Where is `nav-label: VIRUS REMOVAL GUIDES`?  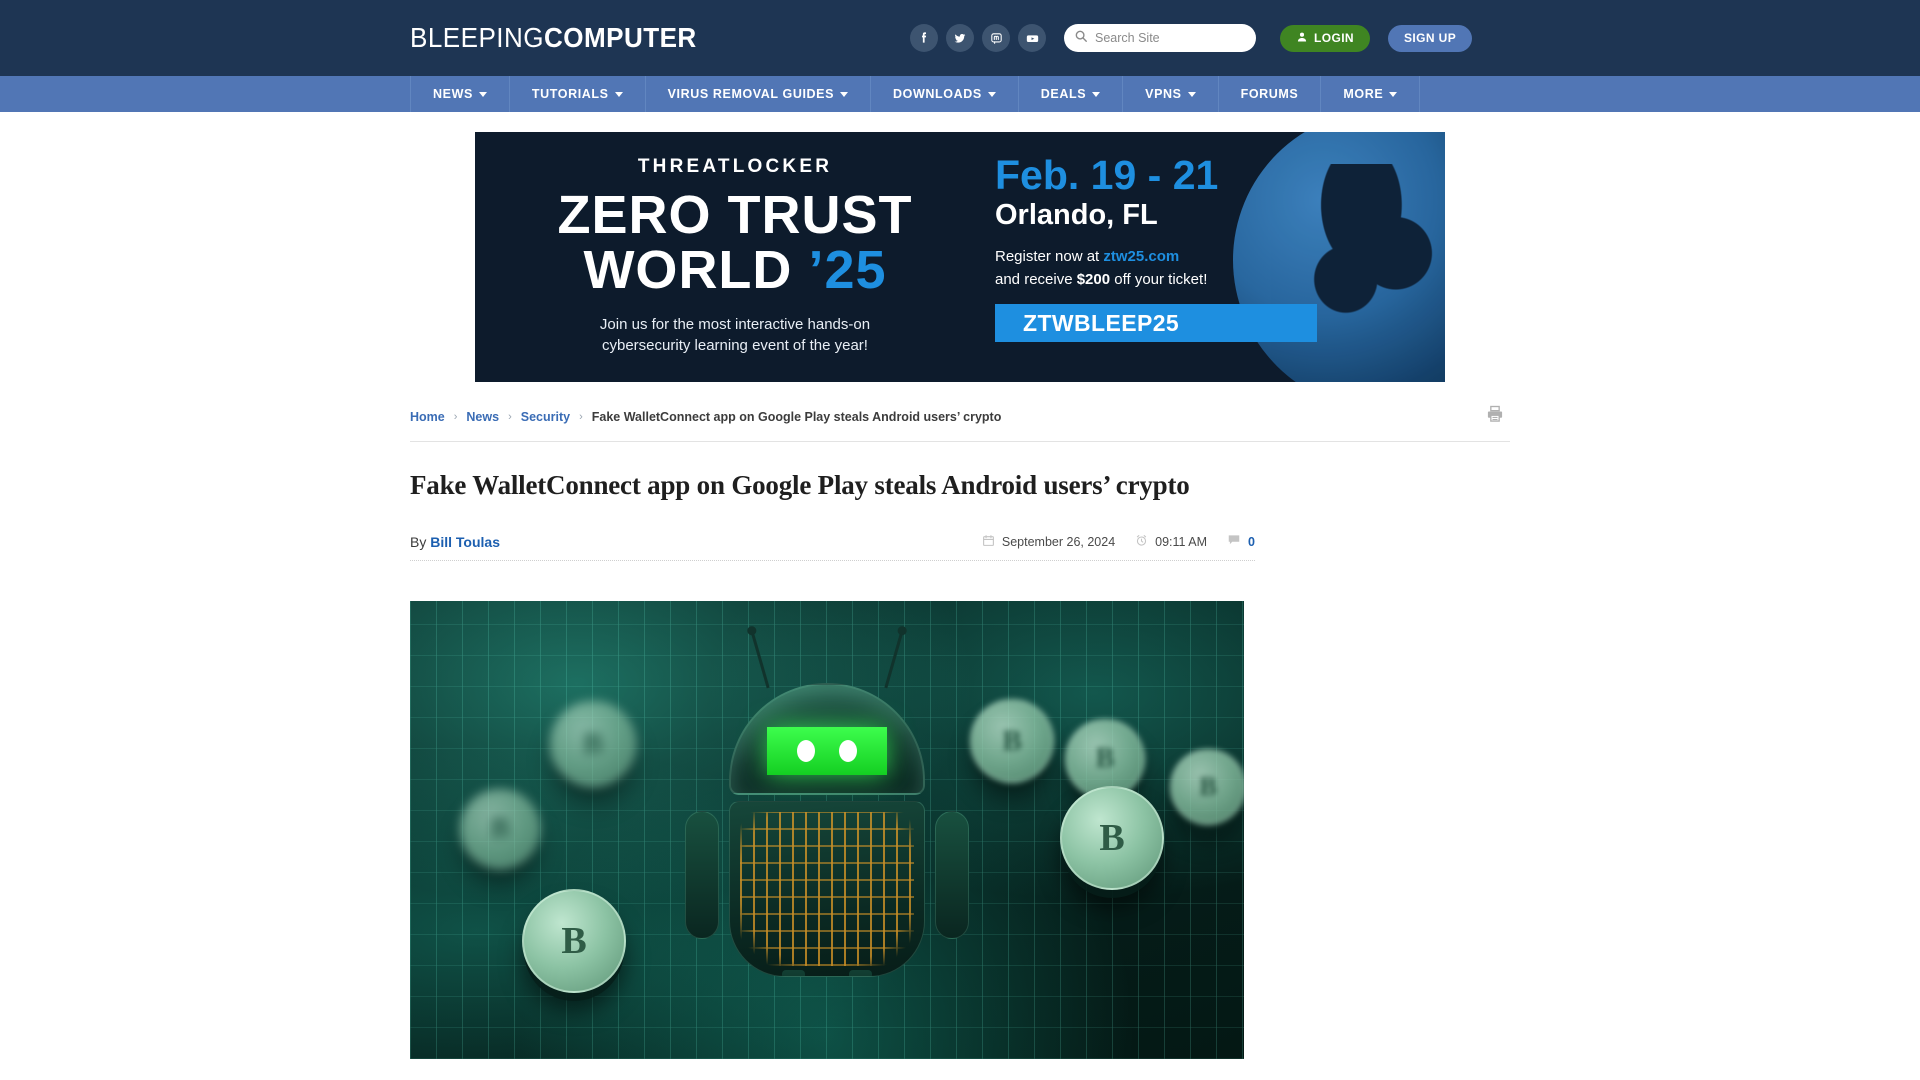
nav-label: VIRUS REMOVAL GUIDES is located at coordinates (751, 94).